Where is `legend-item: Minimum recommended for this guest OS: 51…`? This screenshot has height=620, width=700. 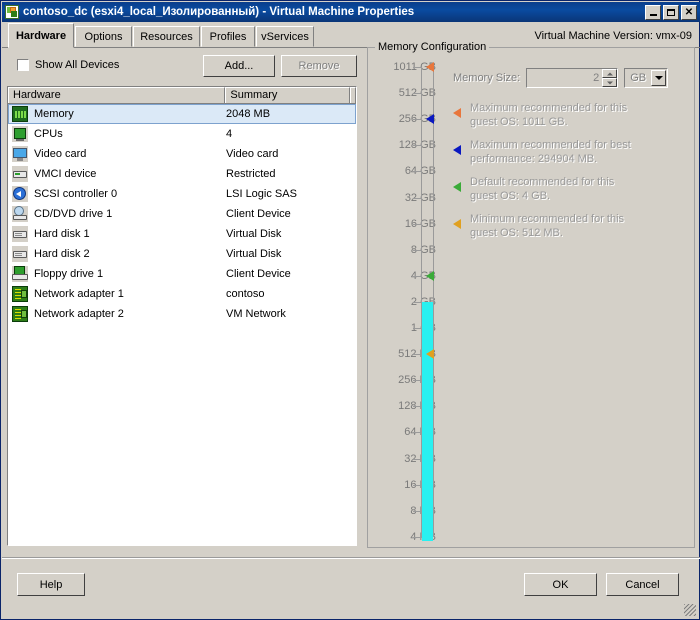
legend-item: Minimum recommended for this guest OS: 51… is located at coordinates (568, 226).